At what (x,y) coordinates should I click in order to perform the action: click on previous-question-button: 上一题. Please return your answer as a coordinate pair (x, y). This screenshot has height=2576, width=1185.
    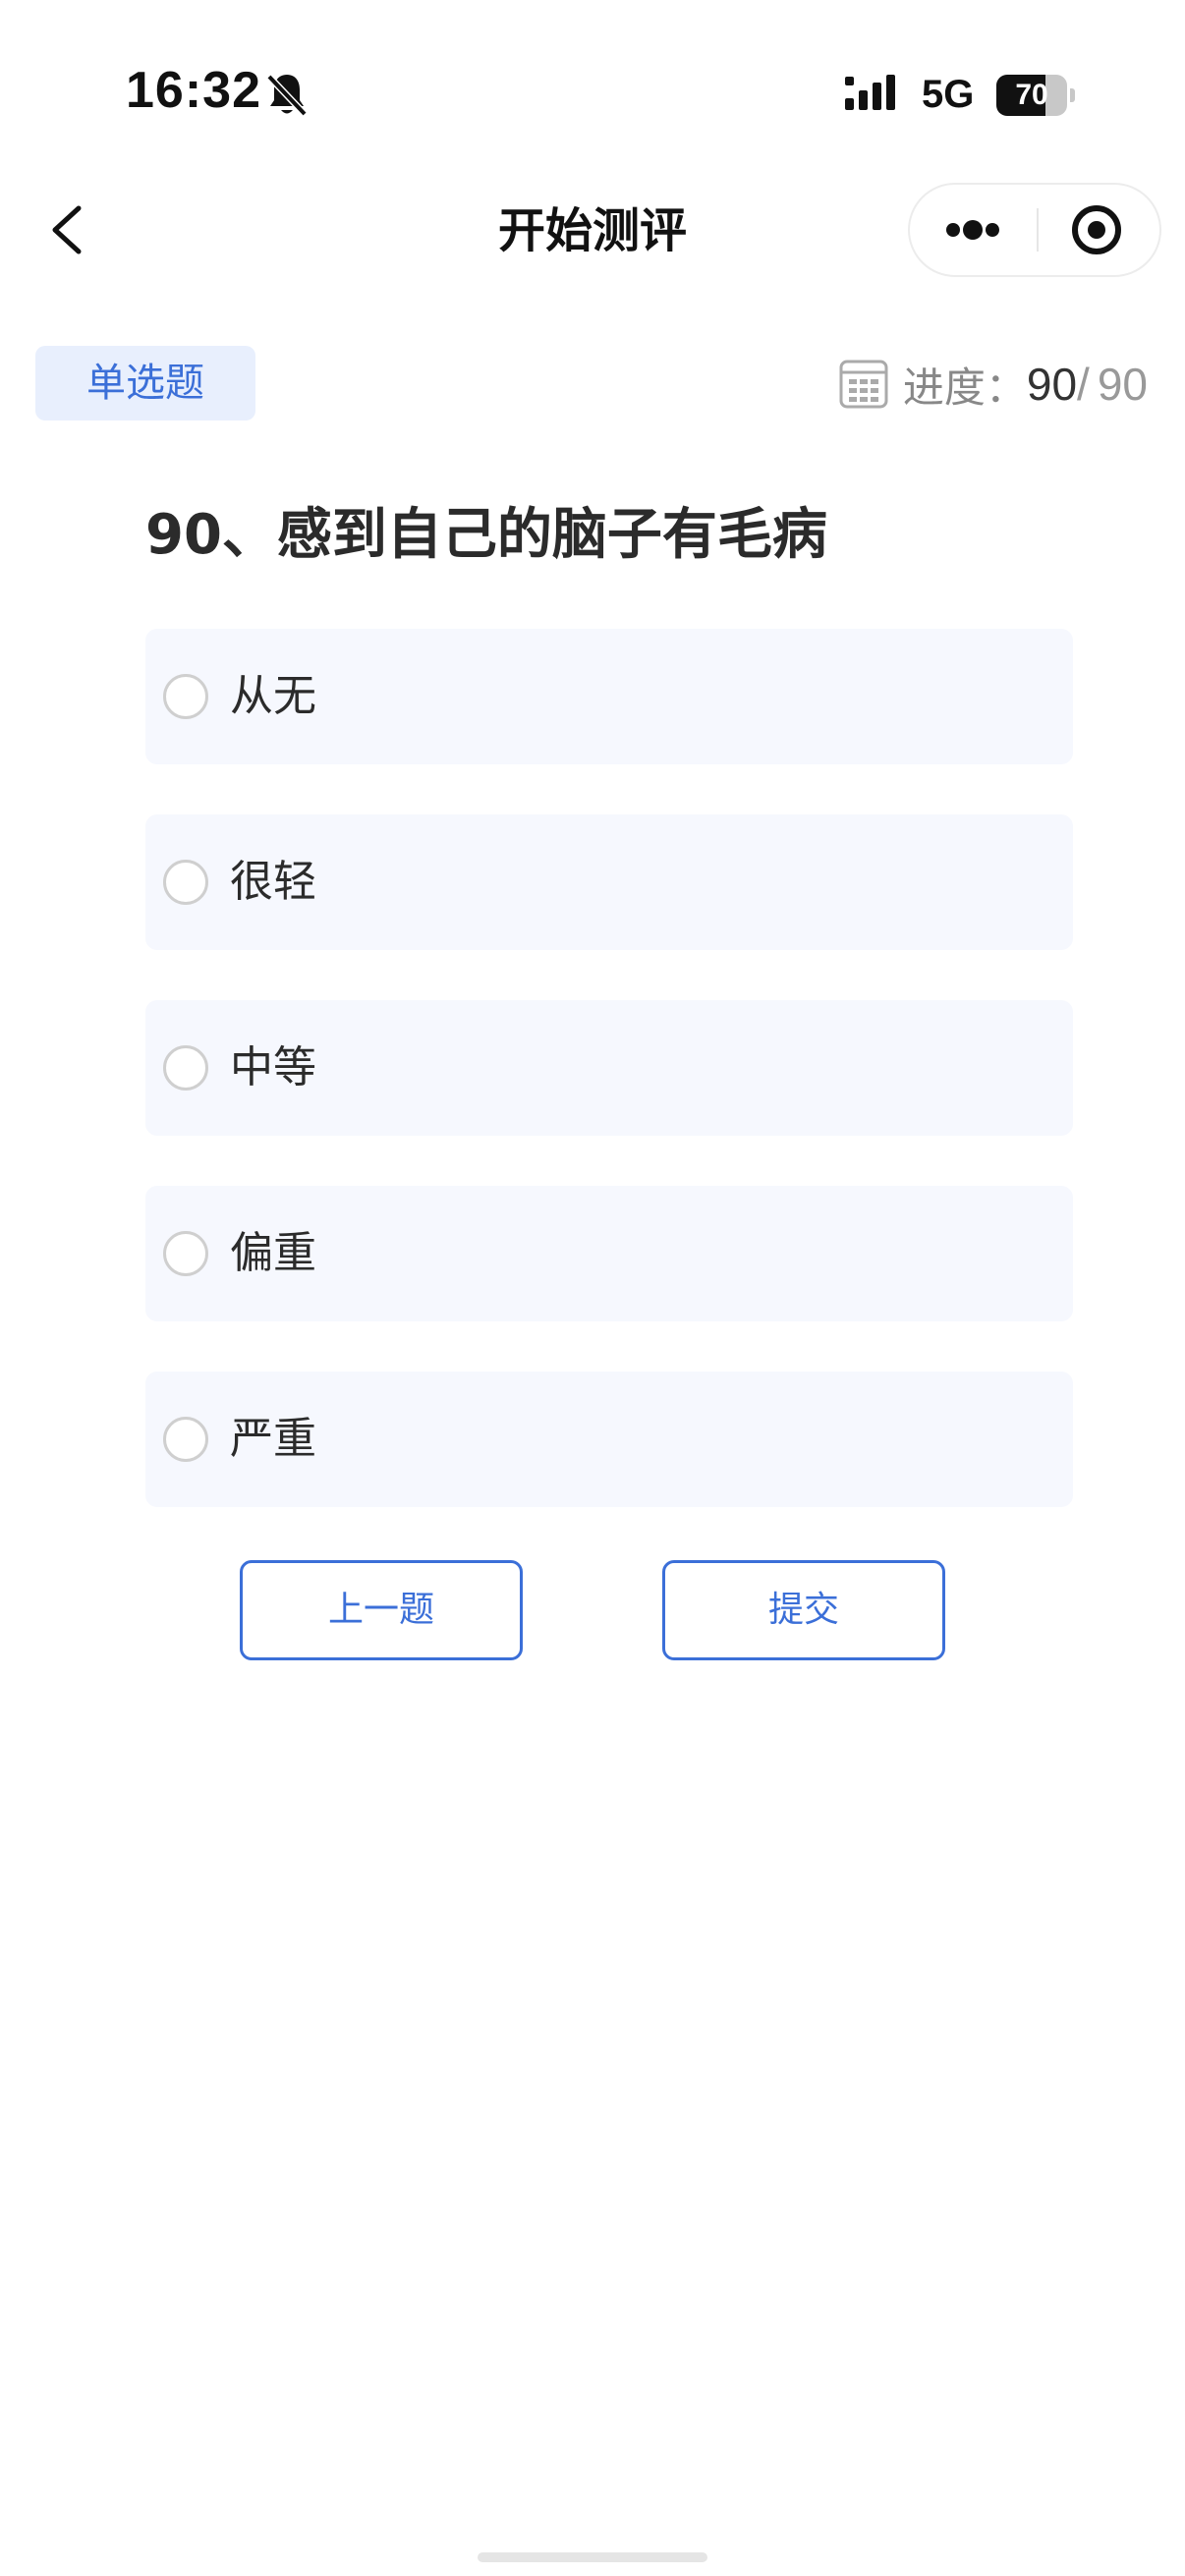
    Looking at the image, I should click on (382, 1610).